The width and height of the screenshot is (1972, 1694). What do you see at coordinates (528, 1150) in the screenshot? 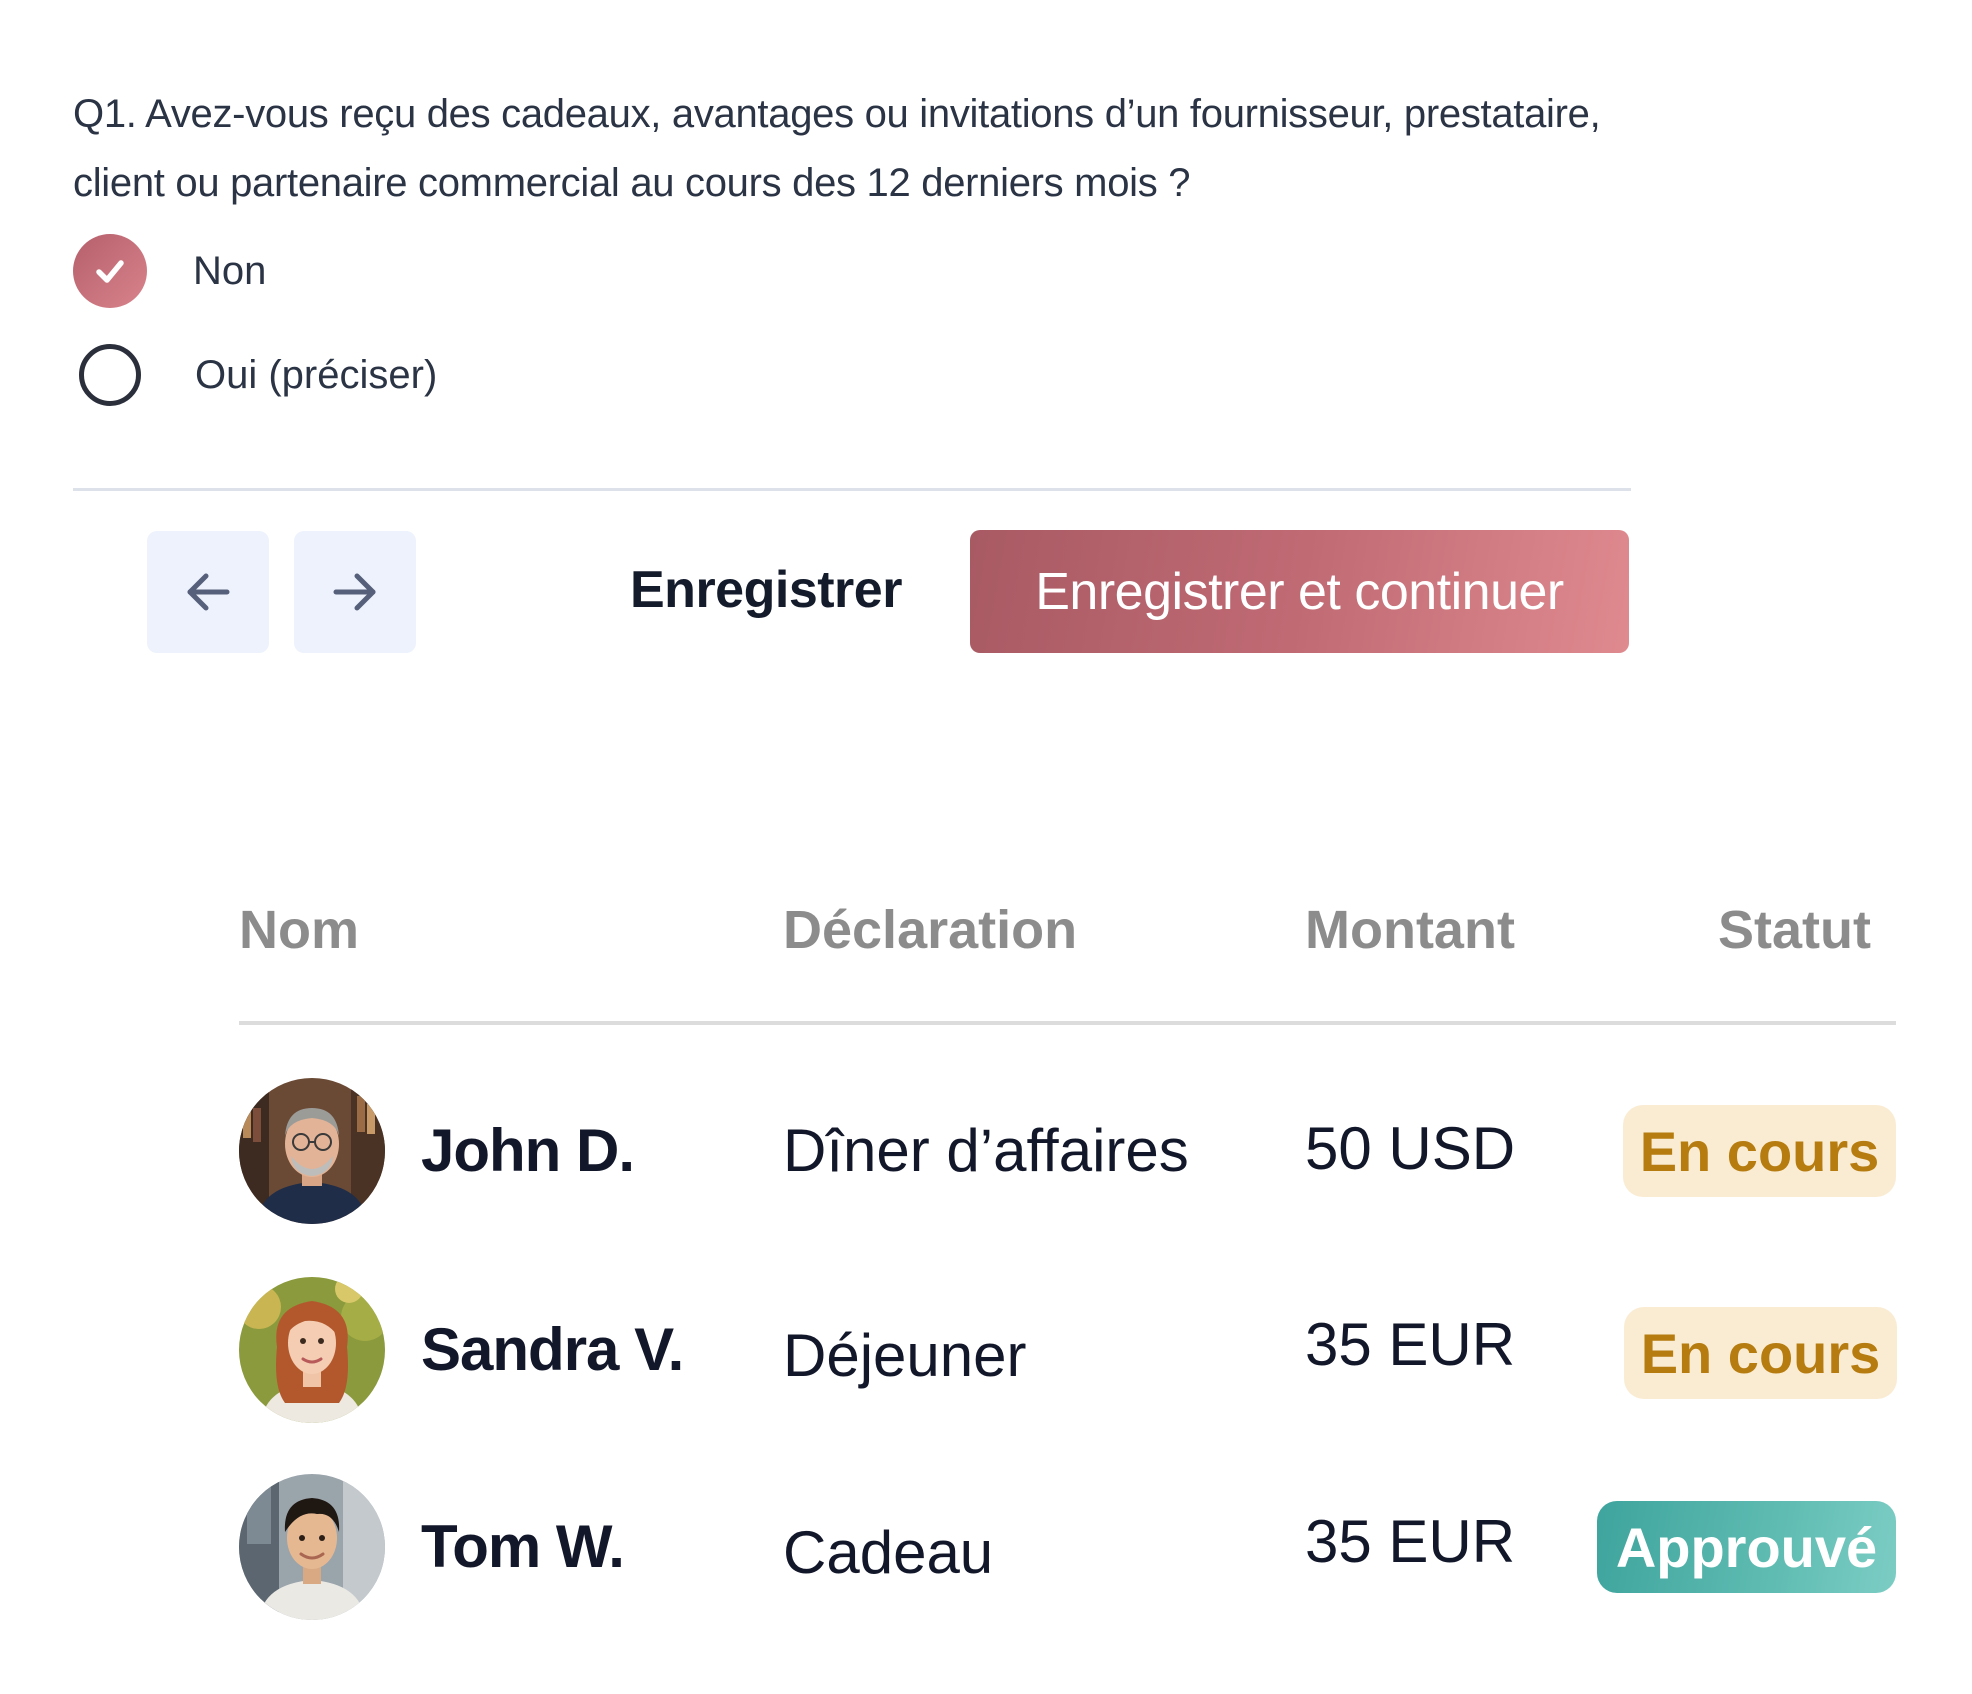
I see `row-name: John D.` at bounding box center [528, 1150].